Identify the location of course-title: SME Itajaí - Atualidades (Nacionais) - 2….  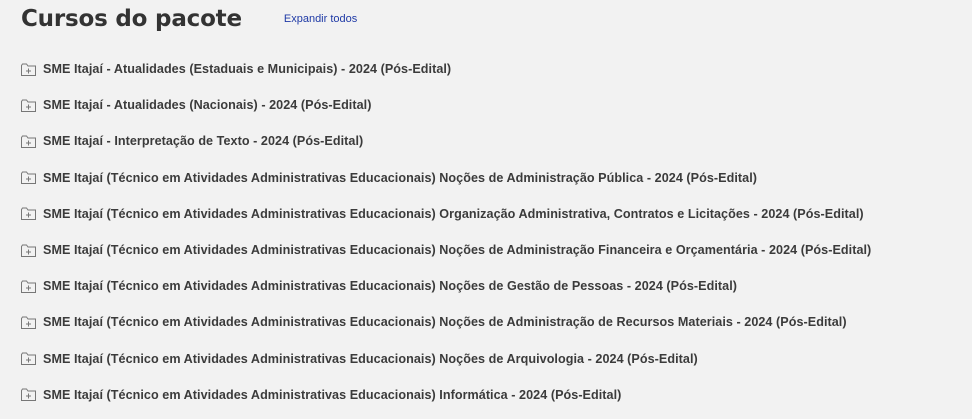
(207, 105).